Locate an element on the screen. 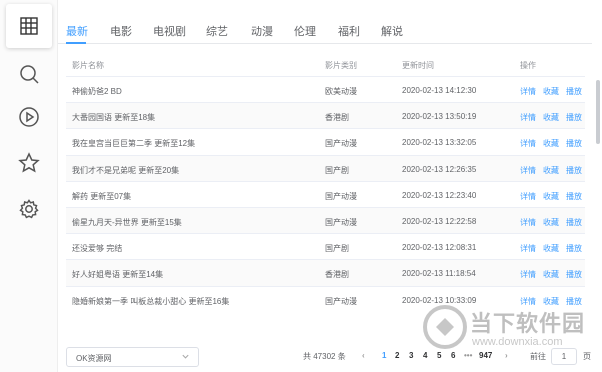 This screenshot has width=602, height=372. cell-name: 解药 更新至07集 is located at coordinates (102, 196).